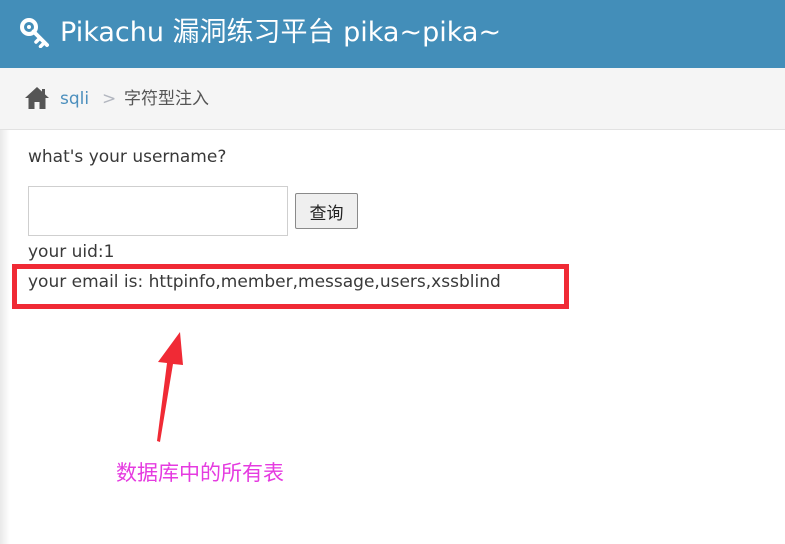 The width and height of the screenshot is (785, 544). Describe the element at coordinates (170, 387) in the screenshot. I see `annotation-arrow-icon` at that location.